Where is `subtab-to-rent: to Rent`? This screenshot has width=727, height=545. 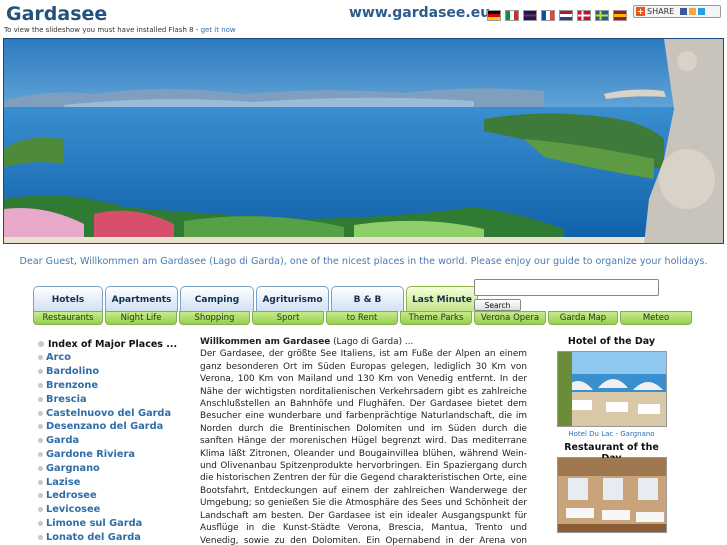
subtab-to-rent: to Rent is located at coordinates (362, 318).